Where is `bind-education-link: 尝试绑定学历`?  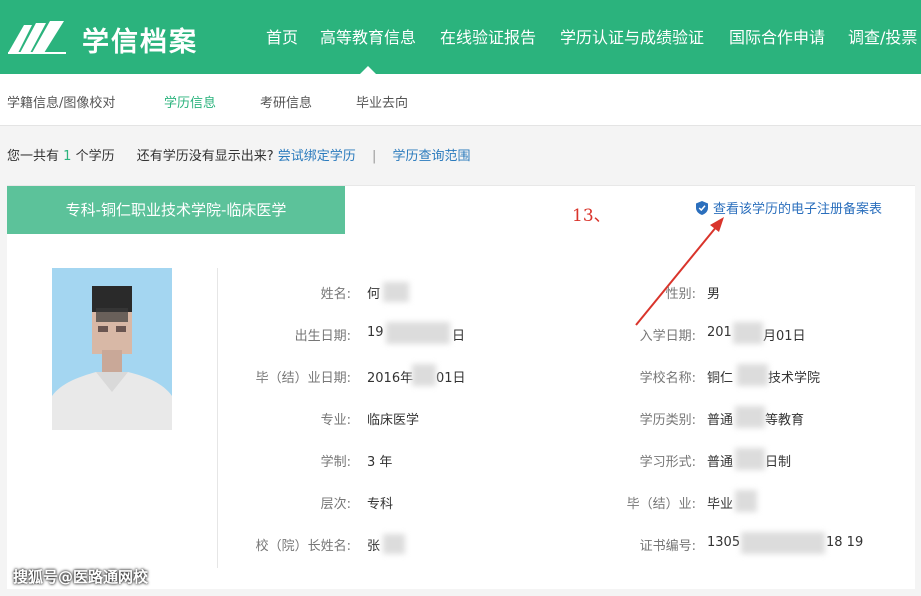 bind-education-link: 尝试绑定学历 is located at coordinates (317, 156).